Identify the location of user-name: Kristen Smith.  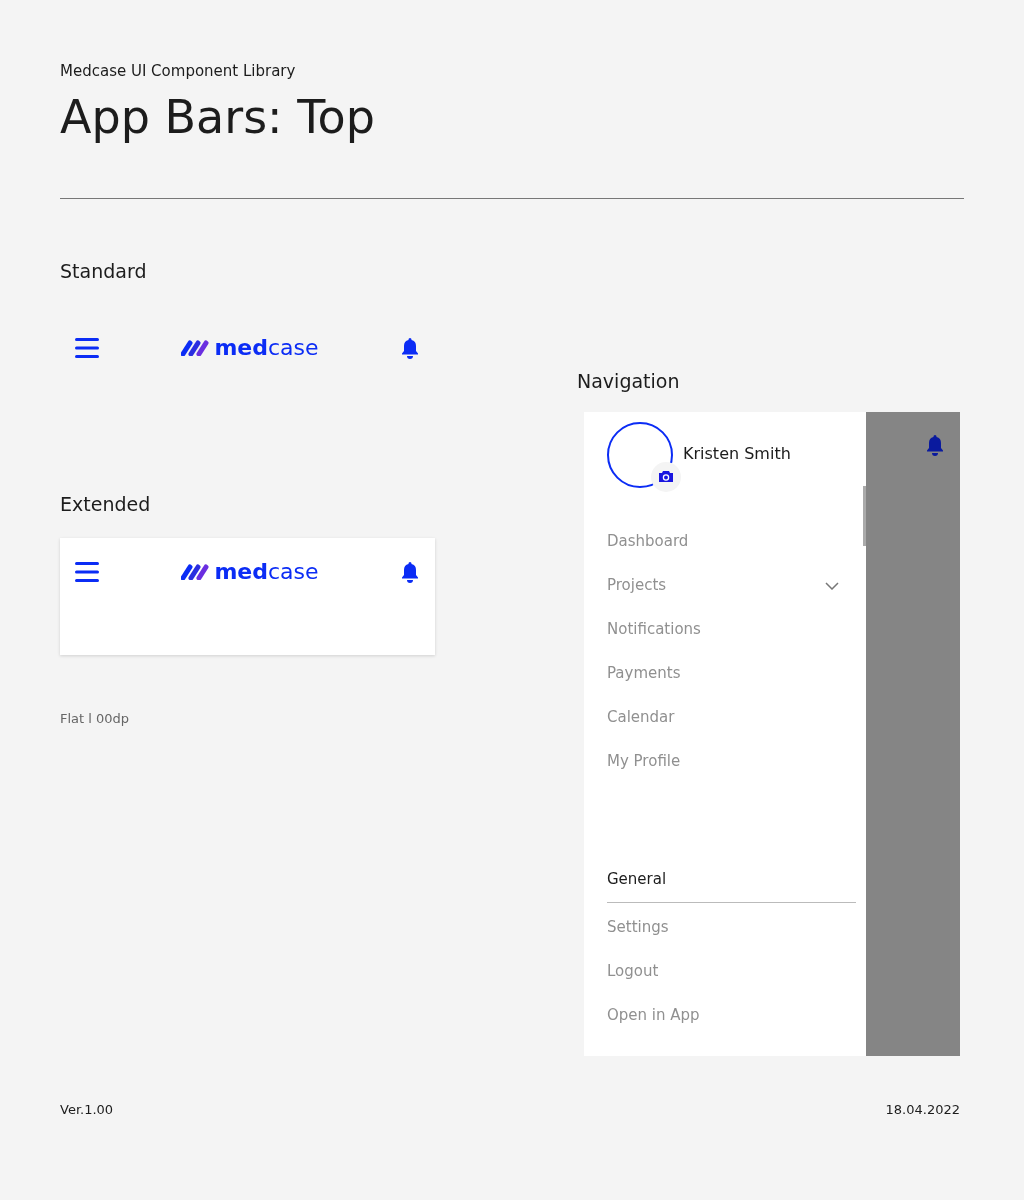
(737, 453).